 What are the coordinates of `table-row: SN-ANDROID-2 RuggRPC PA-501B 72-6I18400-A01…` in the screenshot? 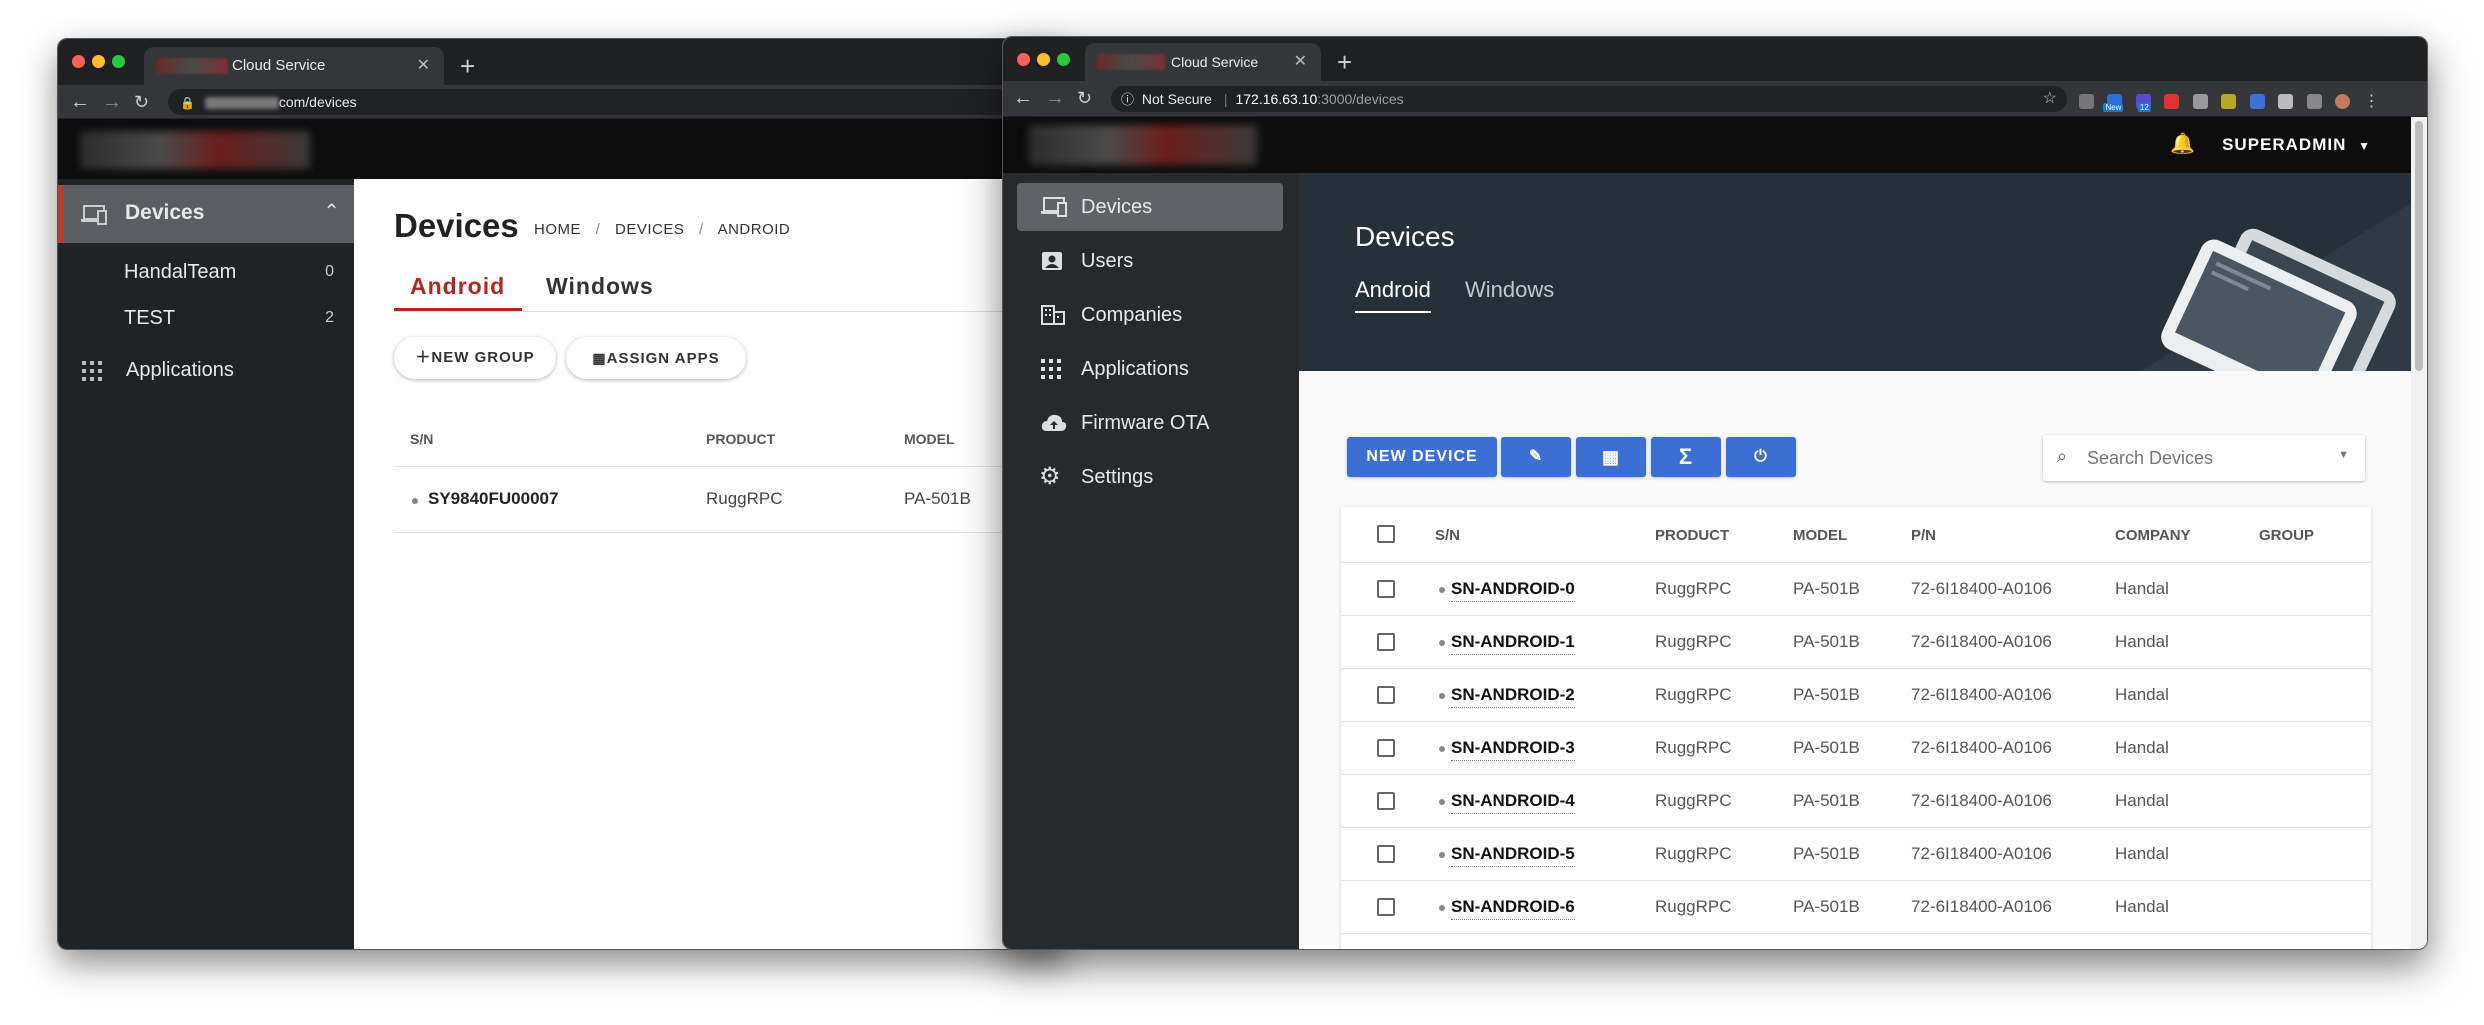 It's located at (1856, 694).